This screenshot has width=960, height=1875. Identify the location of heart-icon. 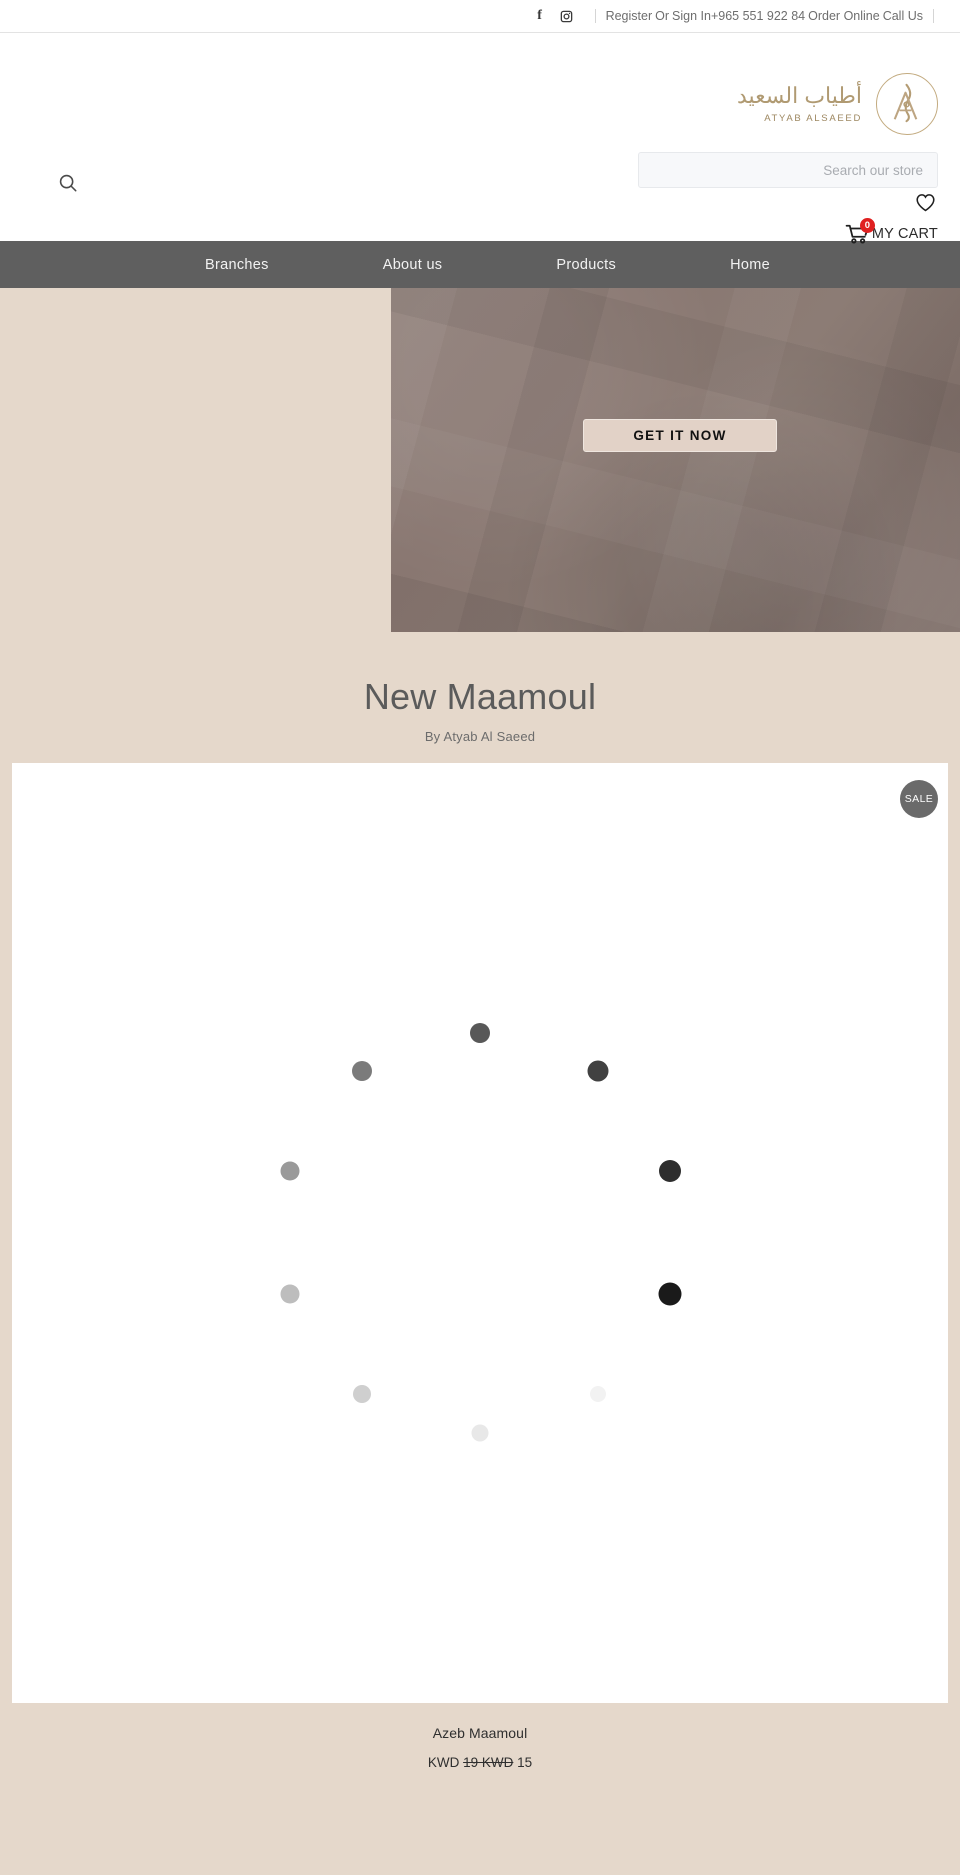
(926, 203).